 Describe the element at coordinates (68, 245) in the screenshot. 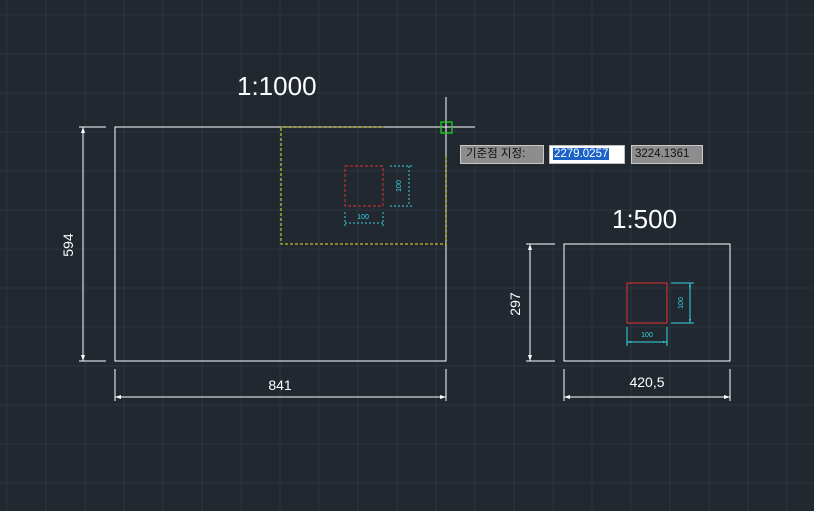

I see `left-height-dimension-text: 594` at that location.